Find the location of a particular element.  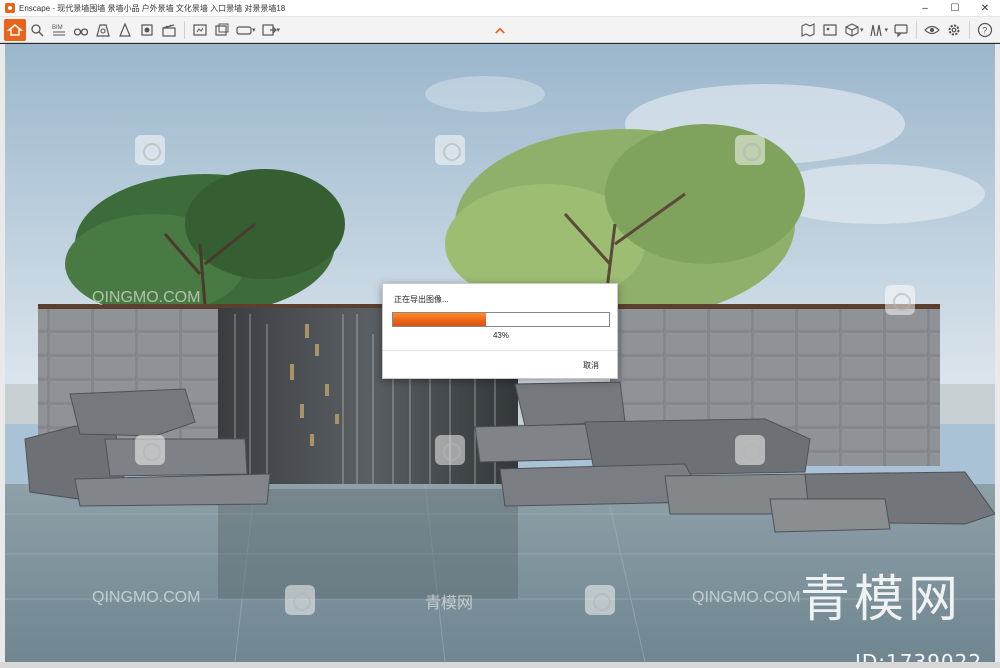

feedback-button is located at coordinates (901, 30).